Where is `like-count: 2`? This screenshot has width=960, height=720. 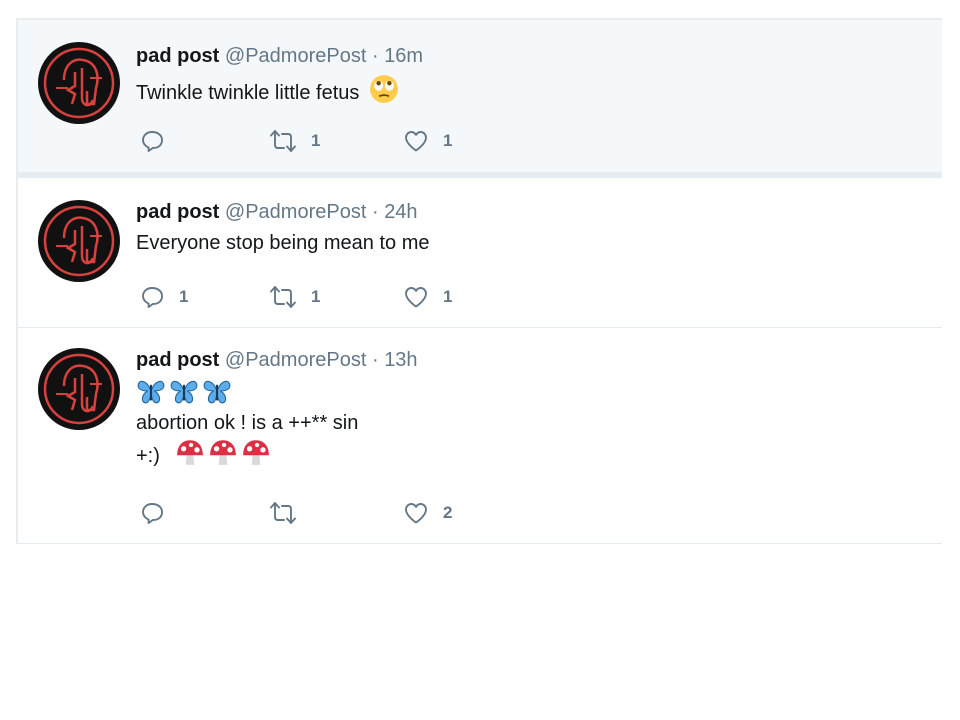
like-count: 2 is located at coordinates (448, 512).